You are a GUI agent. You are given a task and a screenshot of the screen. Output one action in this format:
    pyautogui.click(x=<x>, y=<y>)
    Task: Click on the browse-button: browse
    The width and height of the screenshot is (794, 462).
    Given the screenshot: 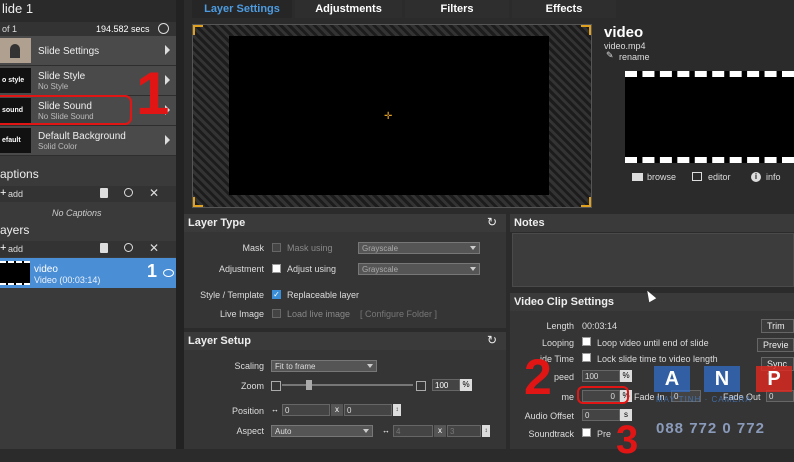 What is the action you would take?
    pyautogui.click(x=661, y=177)
    